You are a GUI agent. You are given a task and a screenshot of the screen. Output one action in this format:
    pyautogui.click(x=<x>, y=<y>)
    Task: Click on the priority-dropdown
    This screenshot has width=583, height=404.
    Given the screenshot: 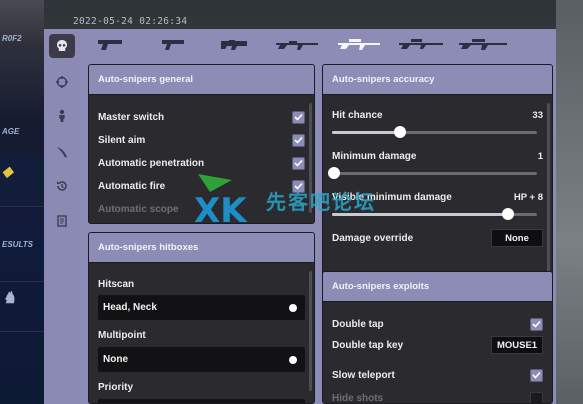 What is the action you would take?
    pyautogui.click(x=201, y=401)
    